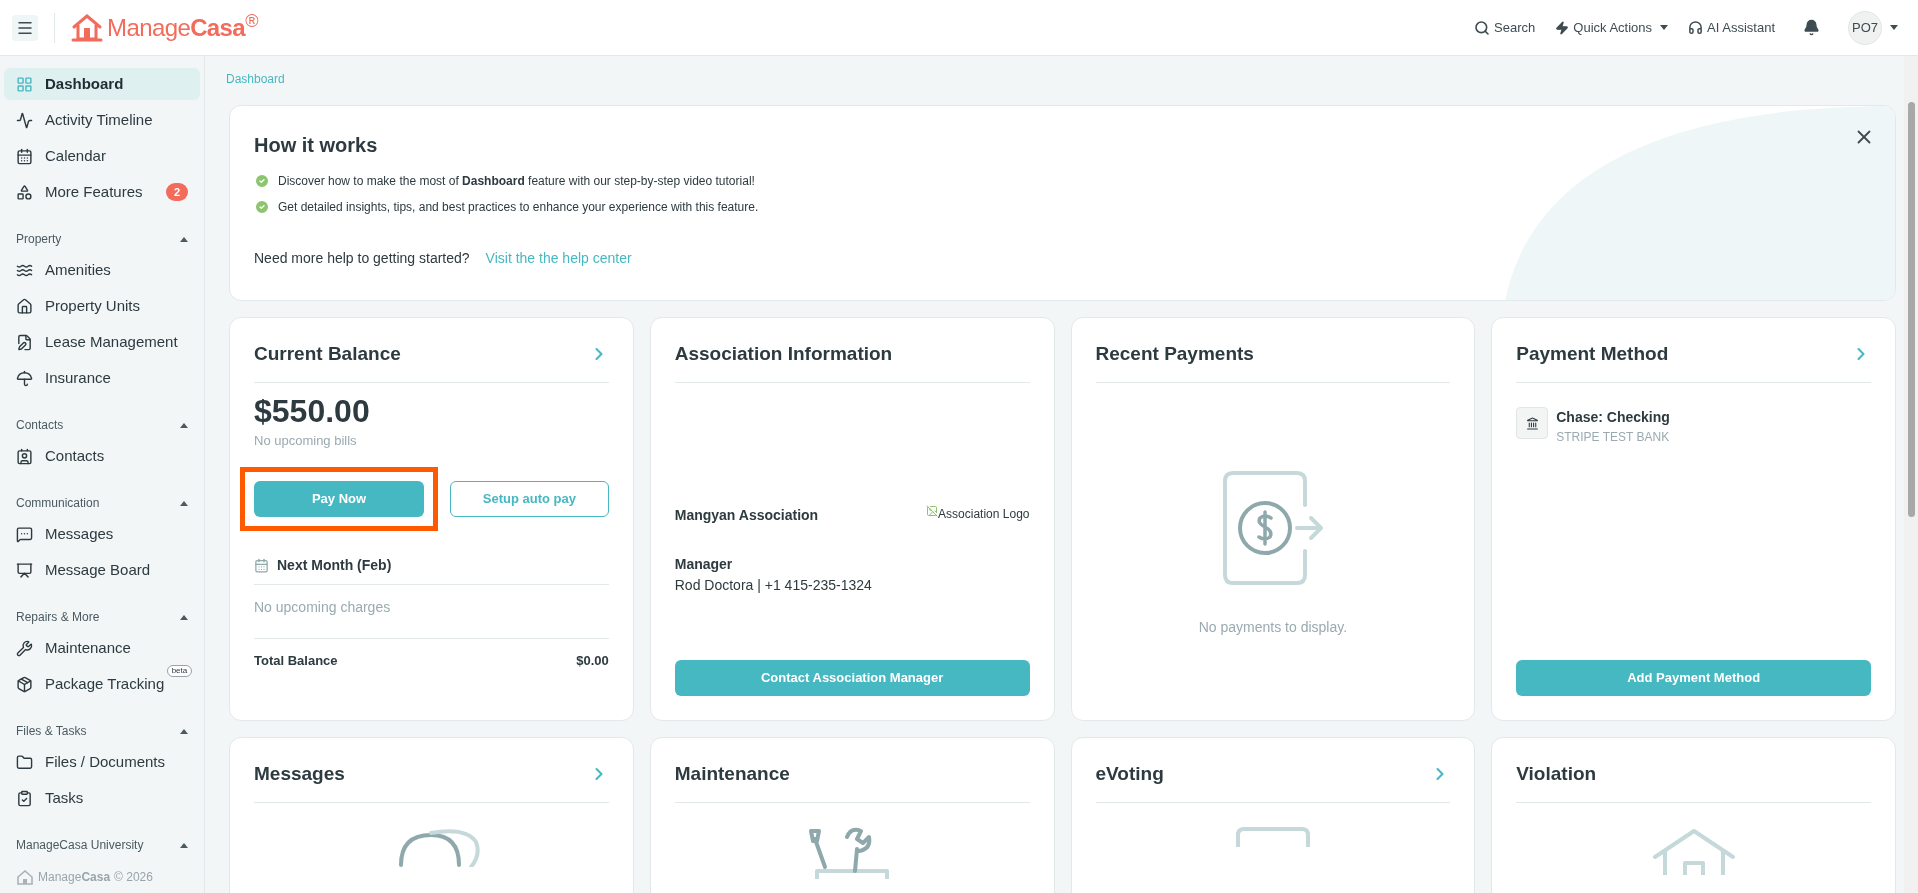 Image resolution: width=1918 pixels, height=893 pixels. What do you see at coordinates (1612, 27) in the screenshot?
I see `quick-actions-button: Quick Actions` at bounding box center [1612, 27].